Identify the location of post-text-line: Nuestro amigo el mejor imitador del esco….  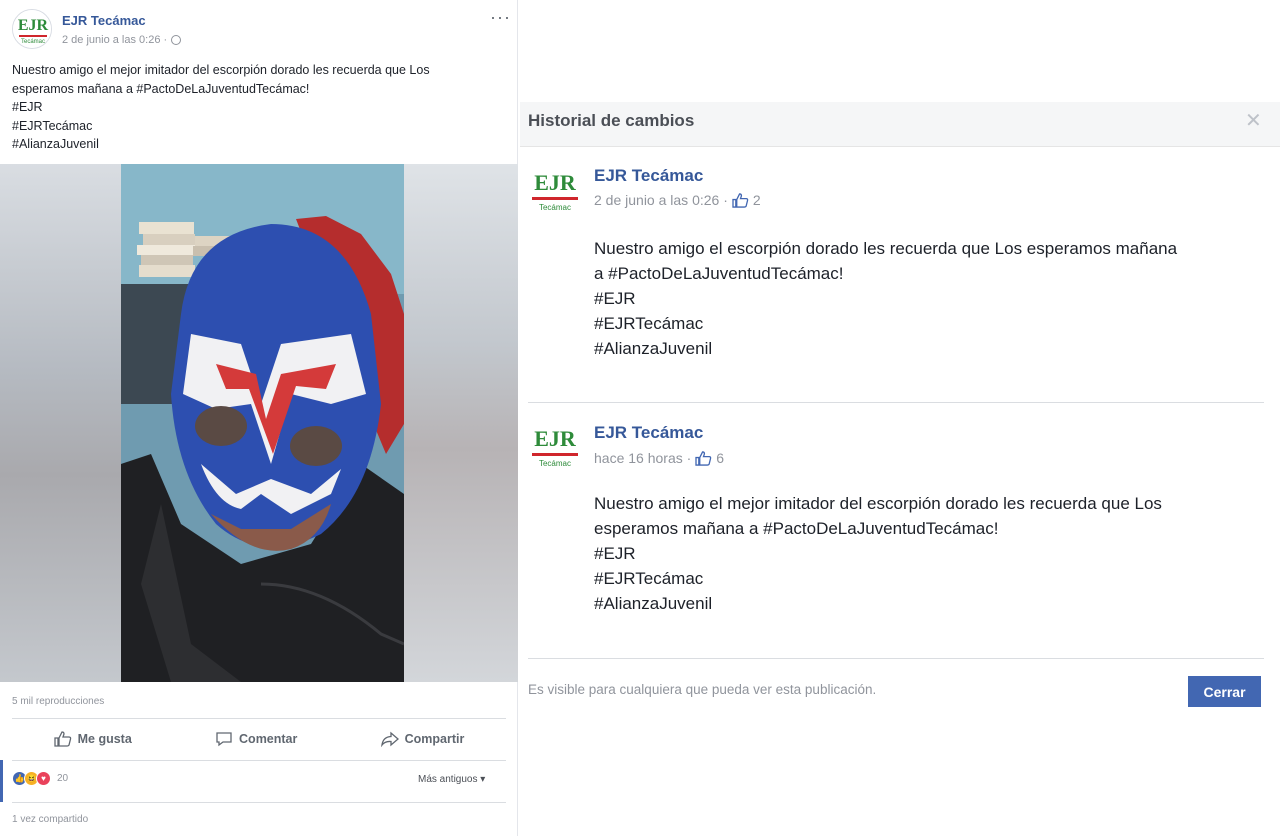
(221, 70).